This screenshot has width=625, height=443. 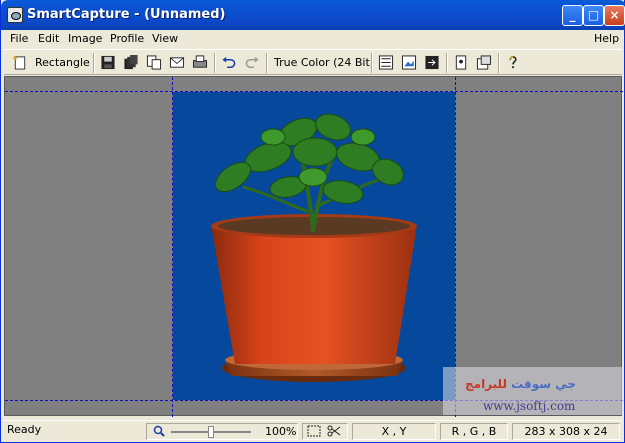 I want to click on settings-icon, so click(x=484, y=62).